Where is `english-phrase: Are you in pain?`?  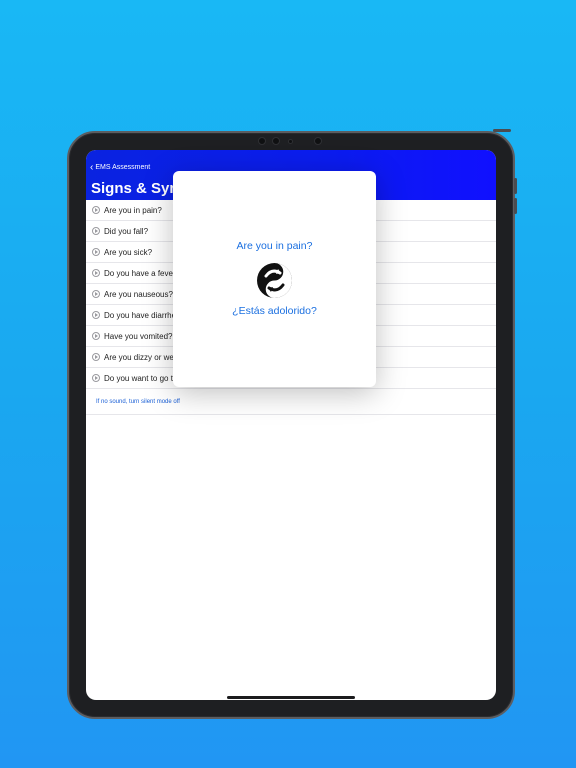 english-phrase: Are you in pain? is located at coordinates (274, 246).